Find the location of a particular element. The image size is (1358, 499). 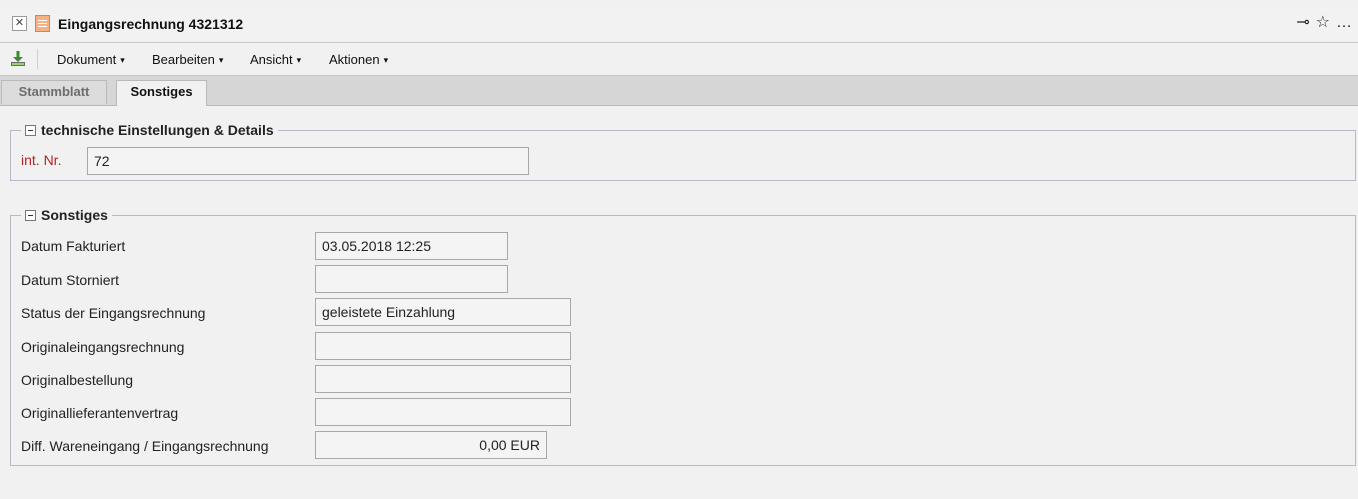

originallieferantenvertrag-field is located at coordinates (443, 412).